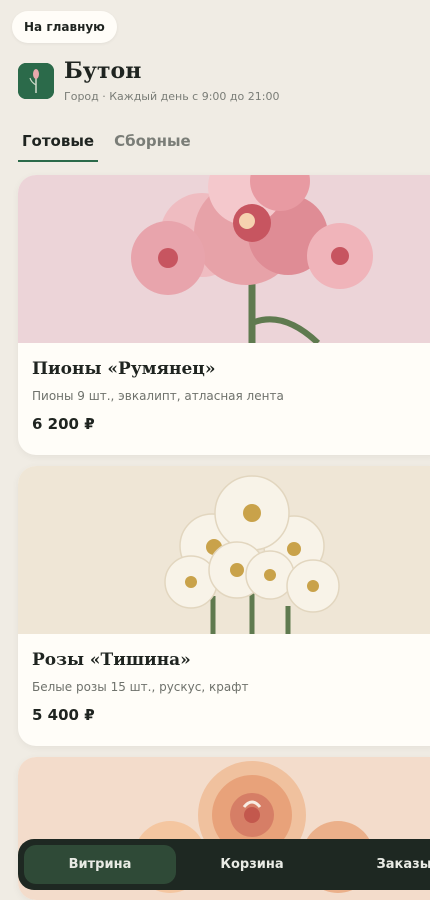 The image size is (430, 900). I want to click on home-button: На главную, so click(64, 27).